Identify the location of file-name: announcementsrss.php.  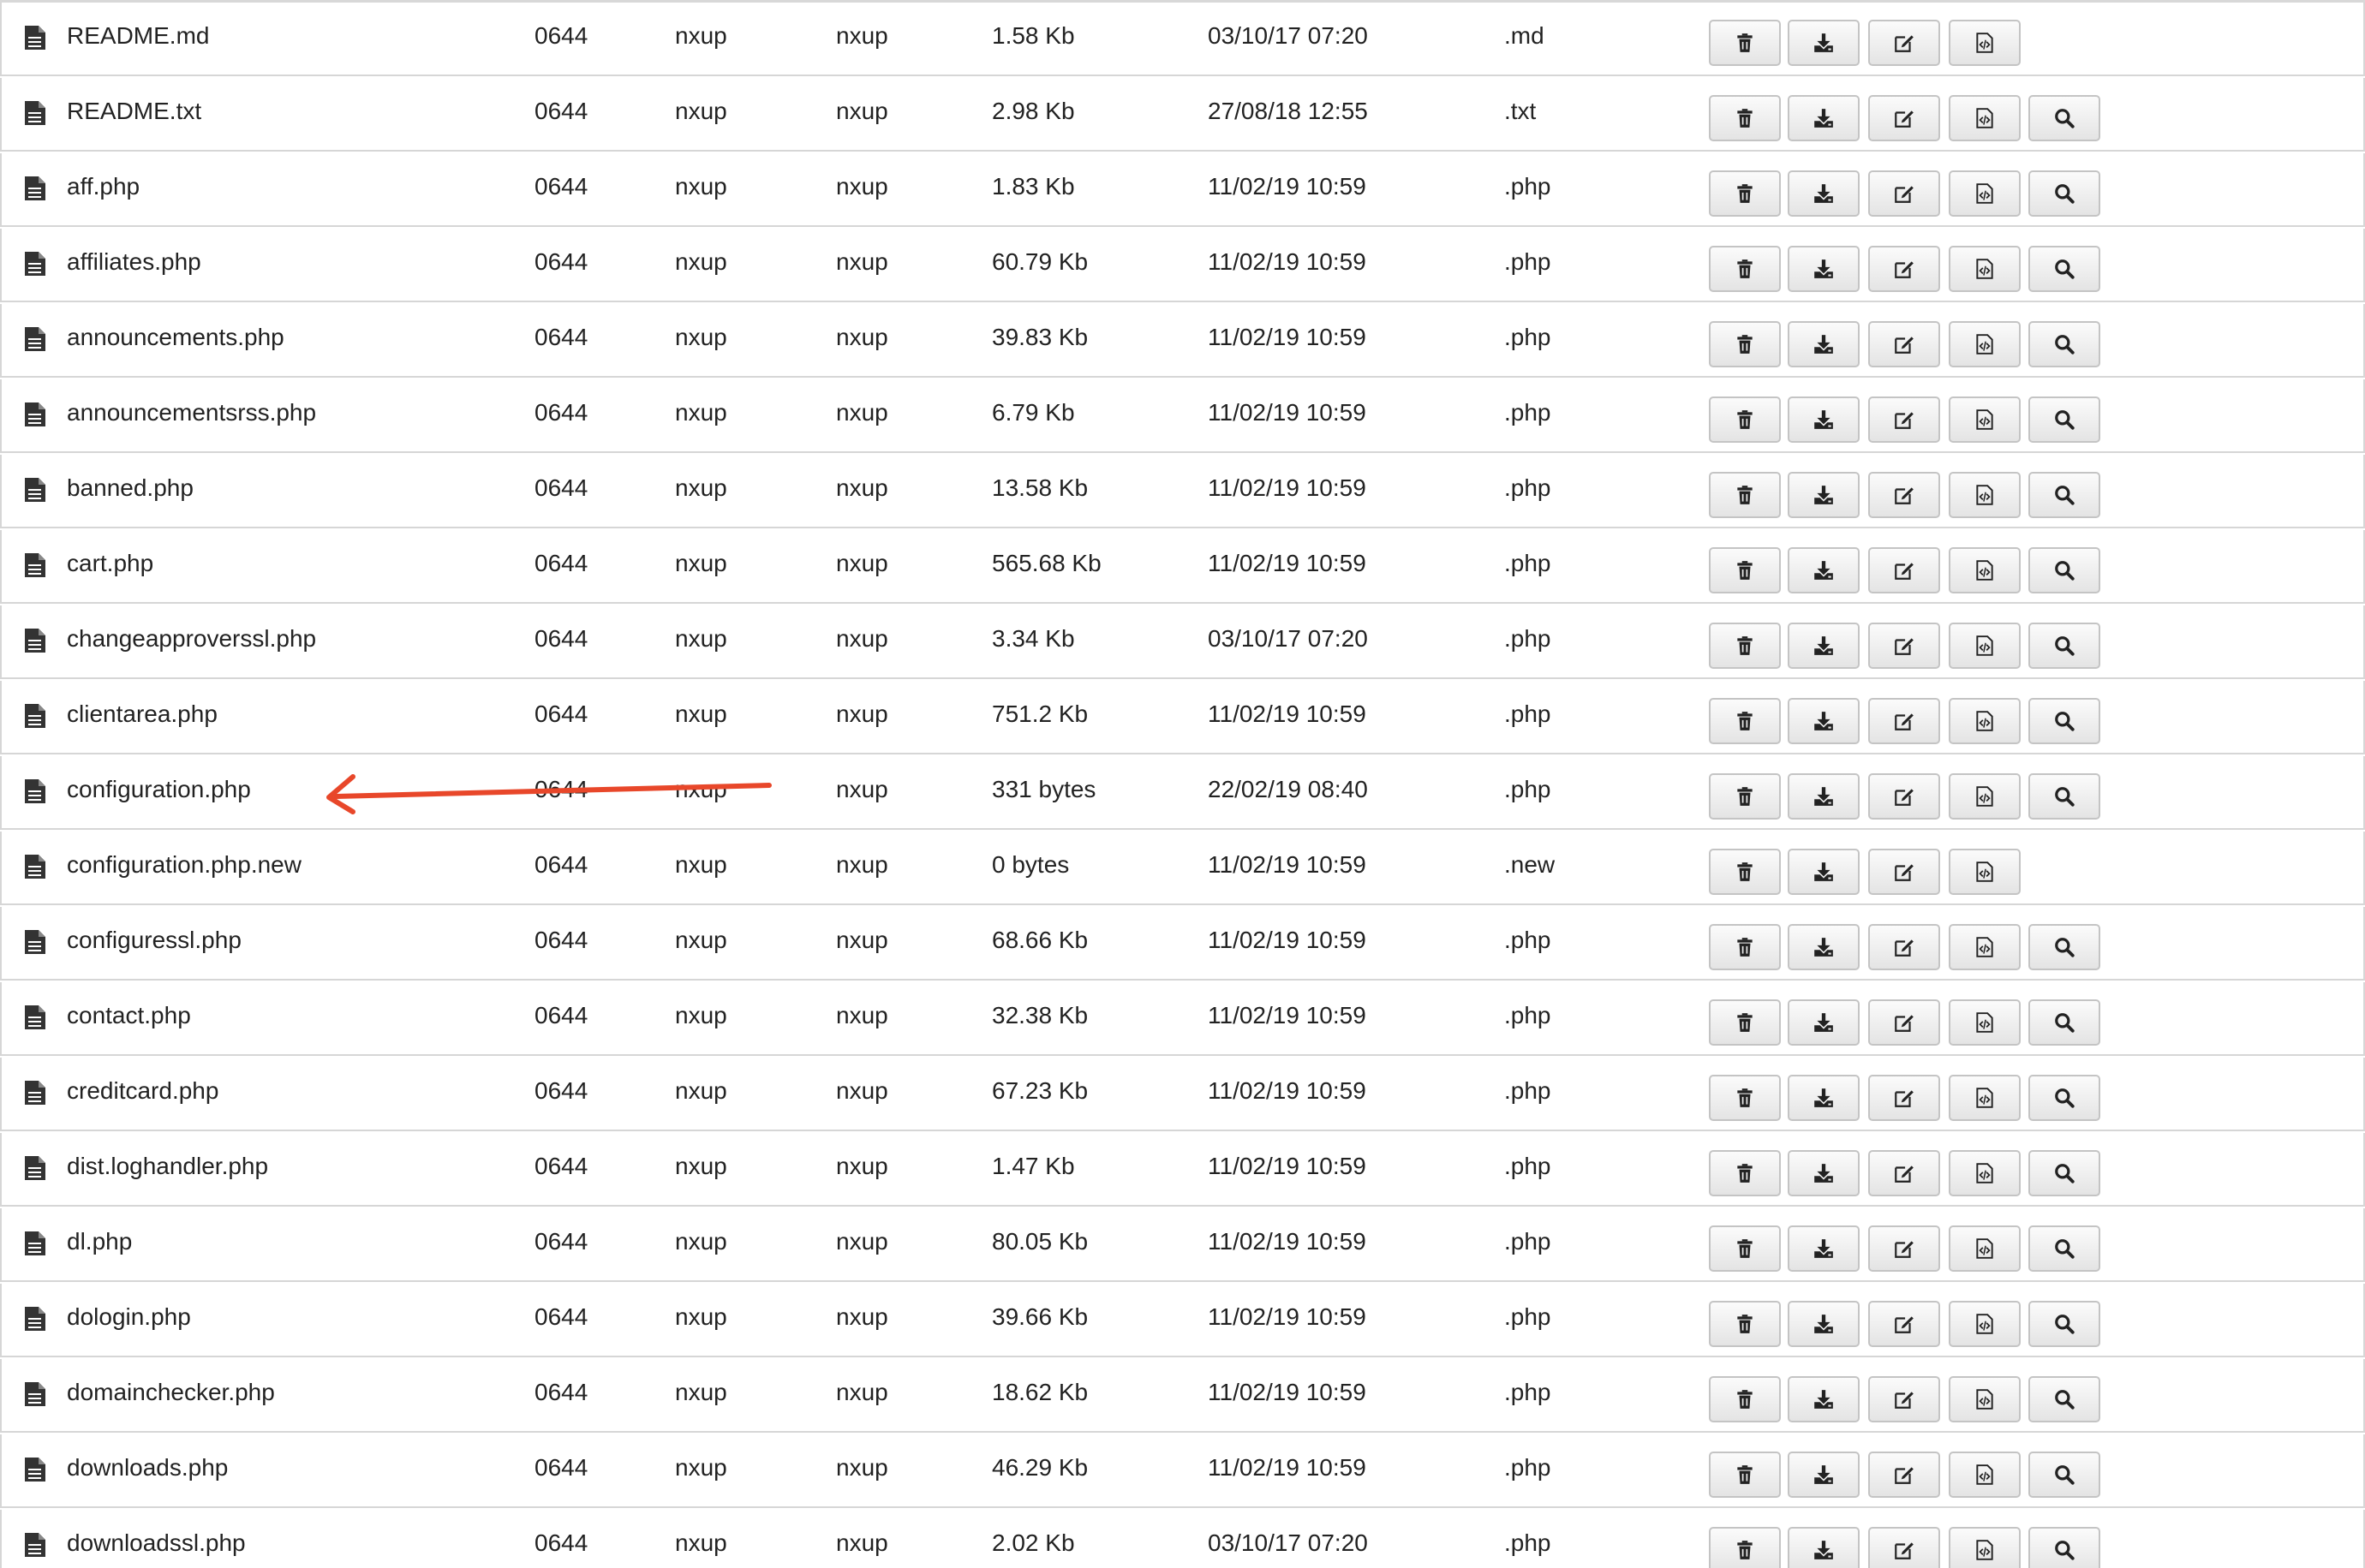
(191, 412).